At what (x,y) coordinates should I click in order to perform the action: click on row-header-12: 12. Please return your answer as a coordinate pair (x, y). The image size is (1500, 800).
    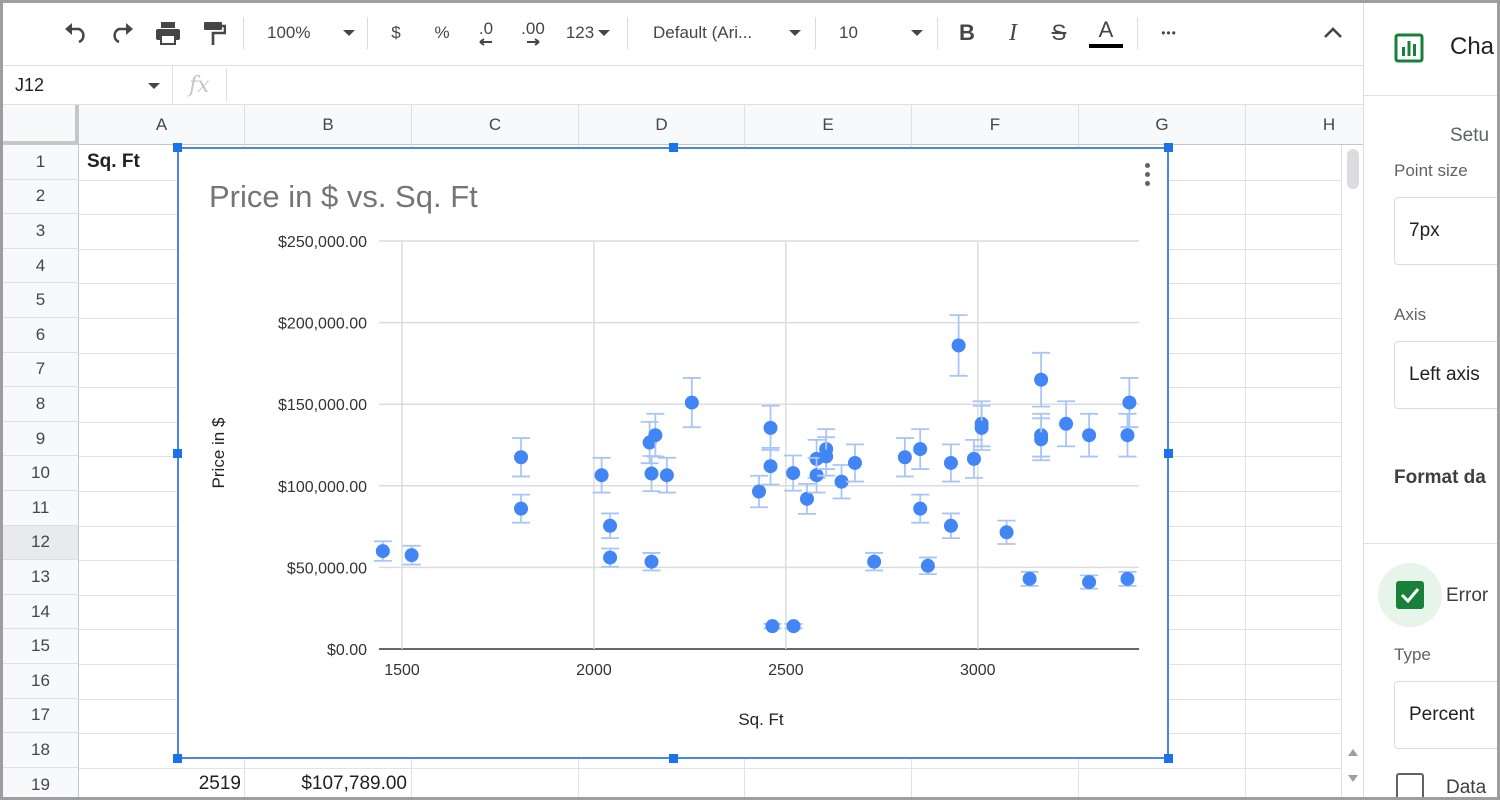
    Looking at the image, I should click on (41, 543).